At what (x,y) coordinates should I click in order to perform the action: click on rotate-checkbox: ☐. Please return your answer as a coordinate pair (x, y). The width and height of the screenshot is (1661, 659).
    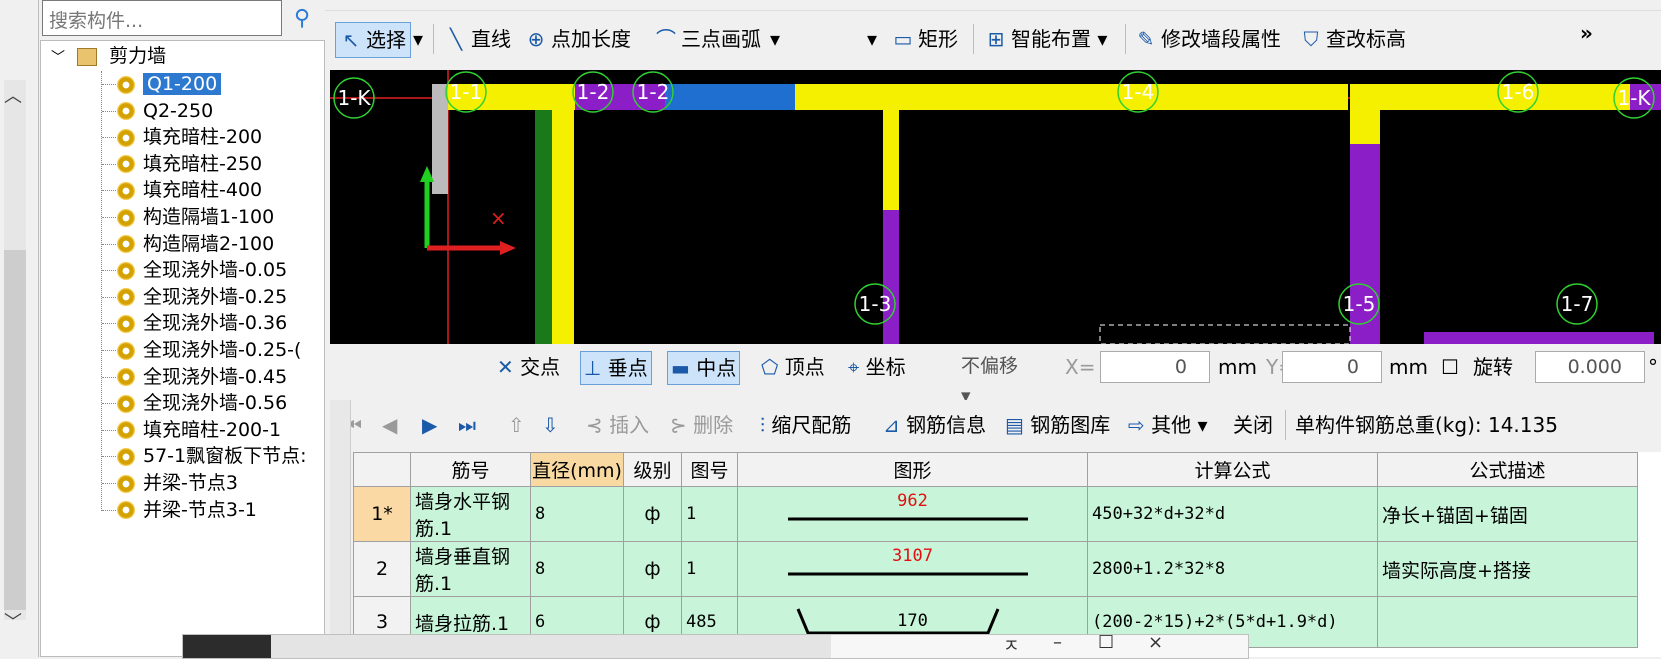
    Looking at the image, I should click on (1450, 367).